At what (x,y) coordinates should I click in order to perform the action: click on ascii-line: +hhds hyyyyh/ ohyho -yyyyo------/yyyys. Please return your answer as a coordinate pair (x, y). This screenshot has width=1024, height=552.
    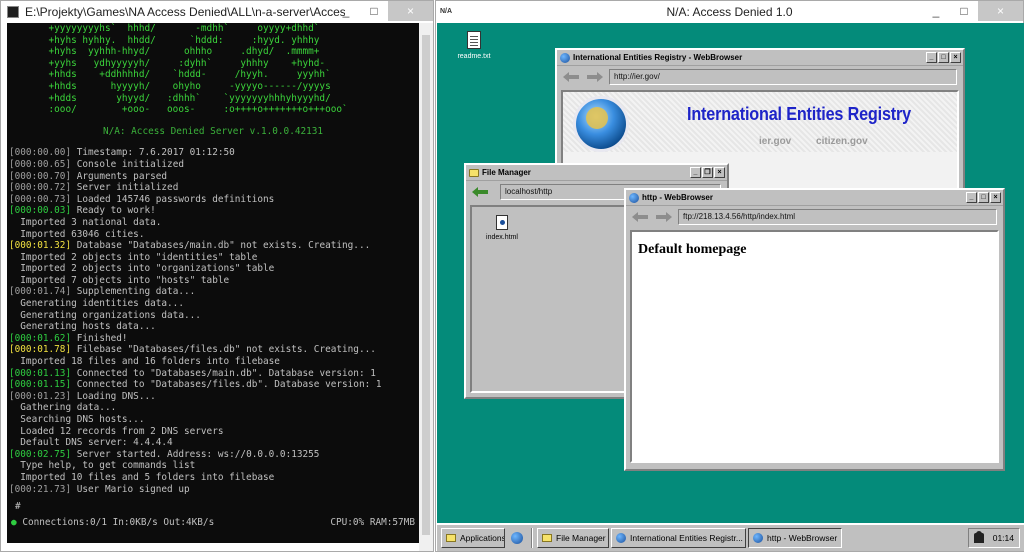
    Looking at the image, I should click on (170, 86).